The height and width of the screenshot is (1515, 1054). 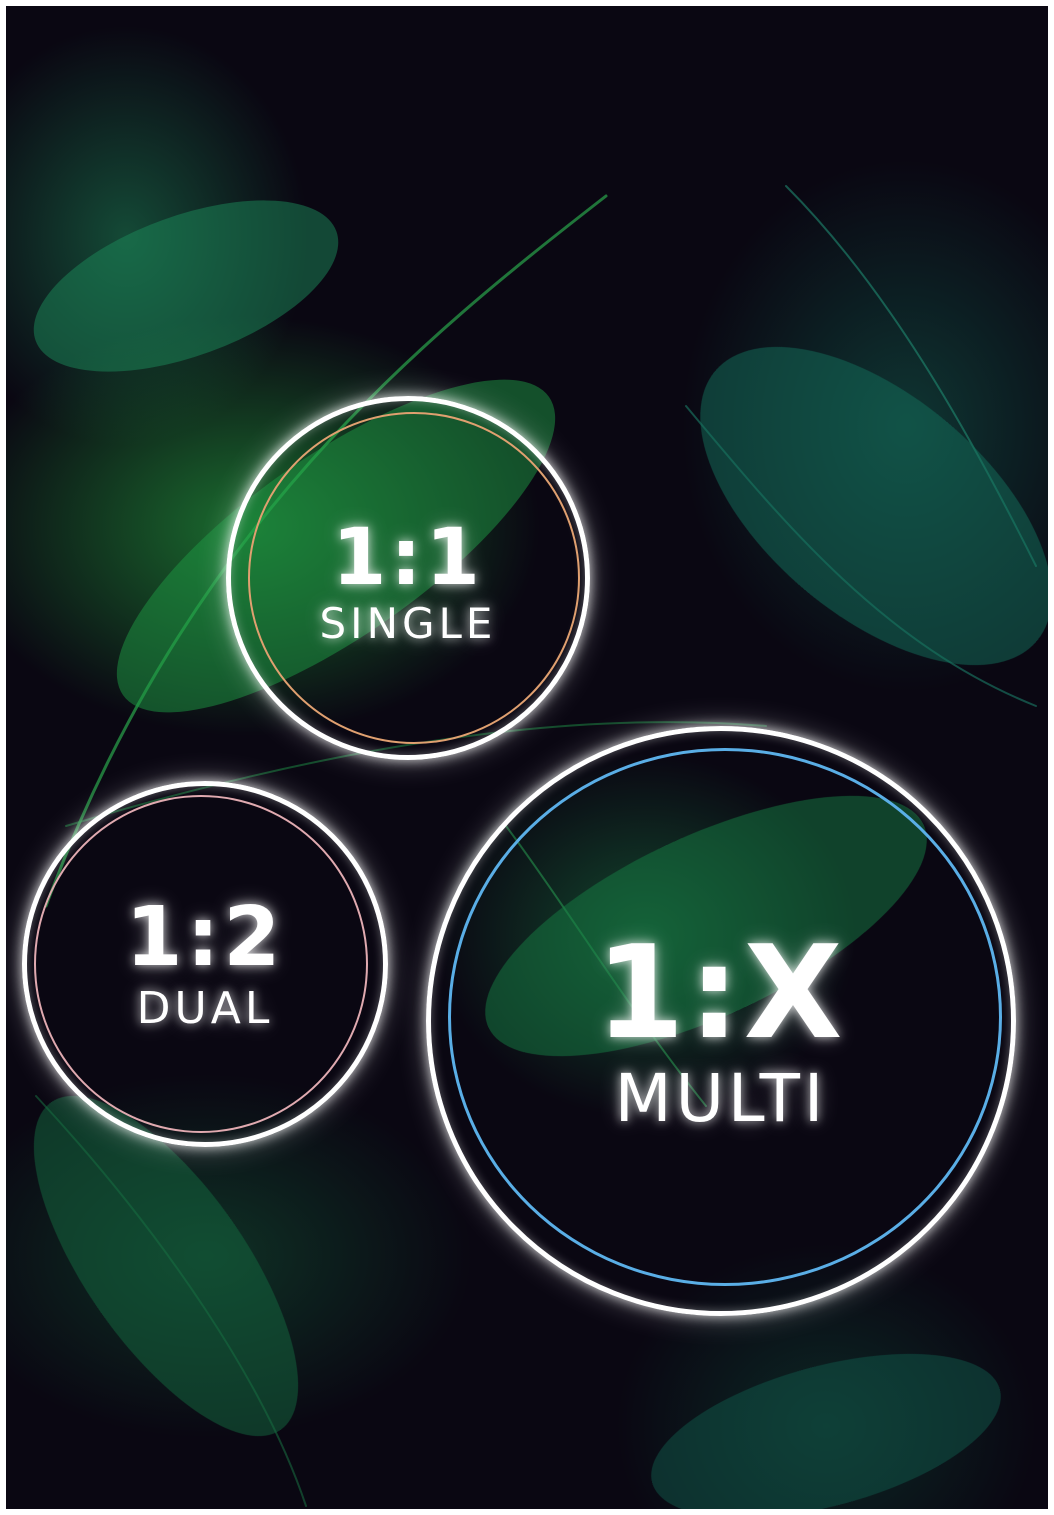 I want to click on dual-label: DUAL, so click(x=205, y=1008).